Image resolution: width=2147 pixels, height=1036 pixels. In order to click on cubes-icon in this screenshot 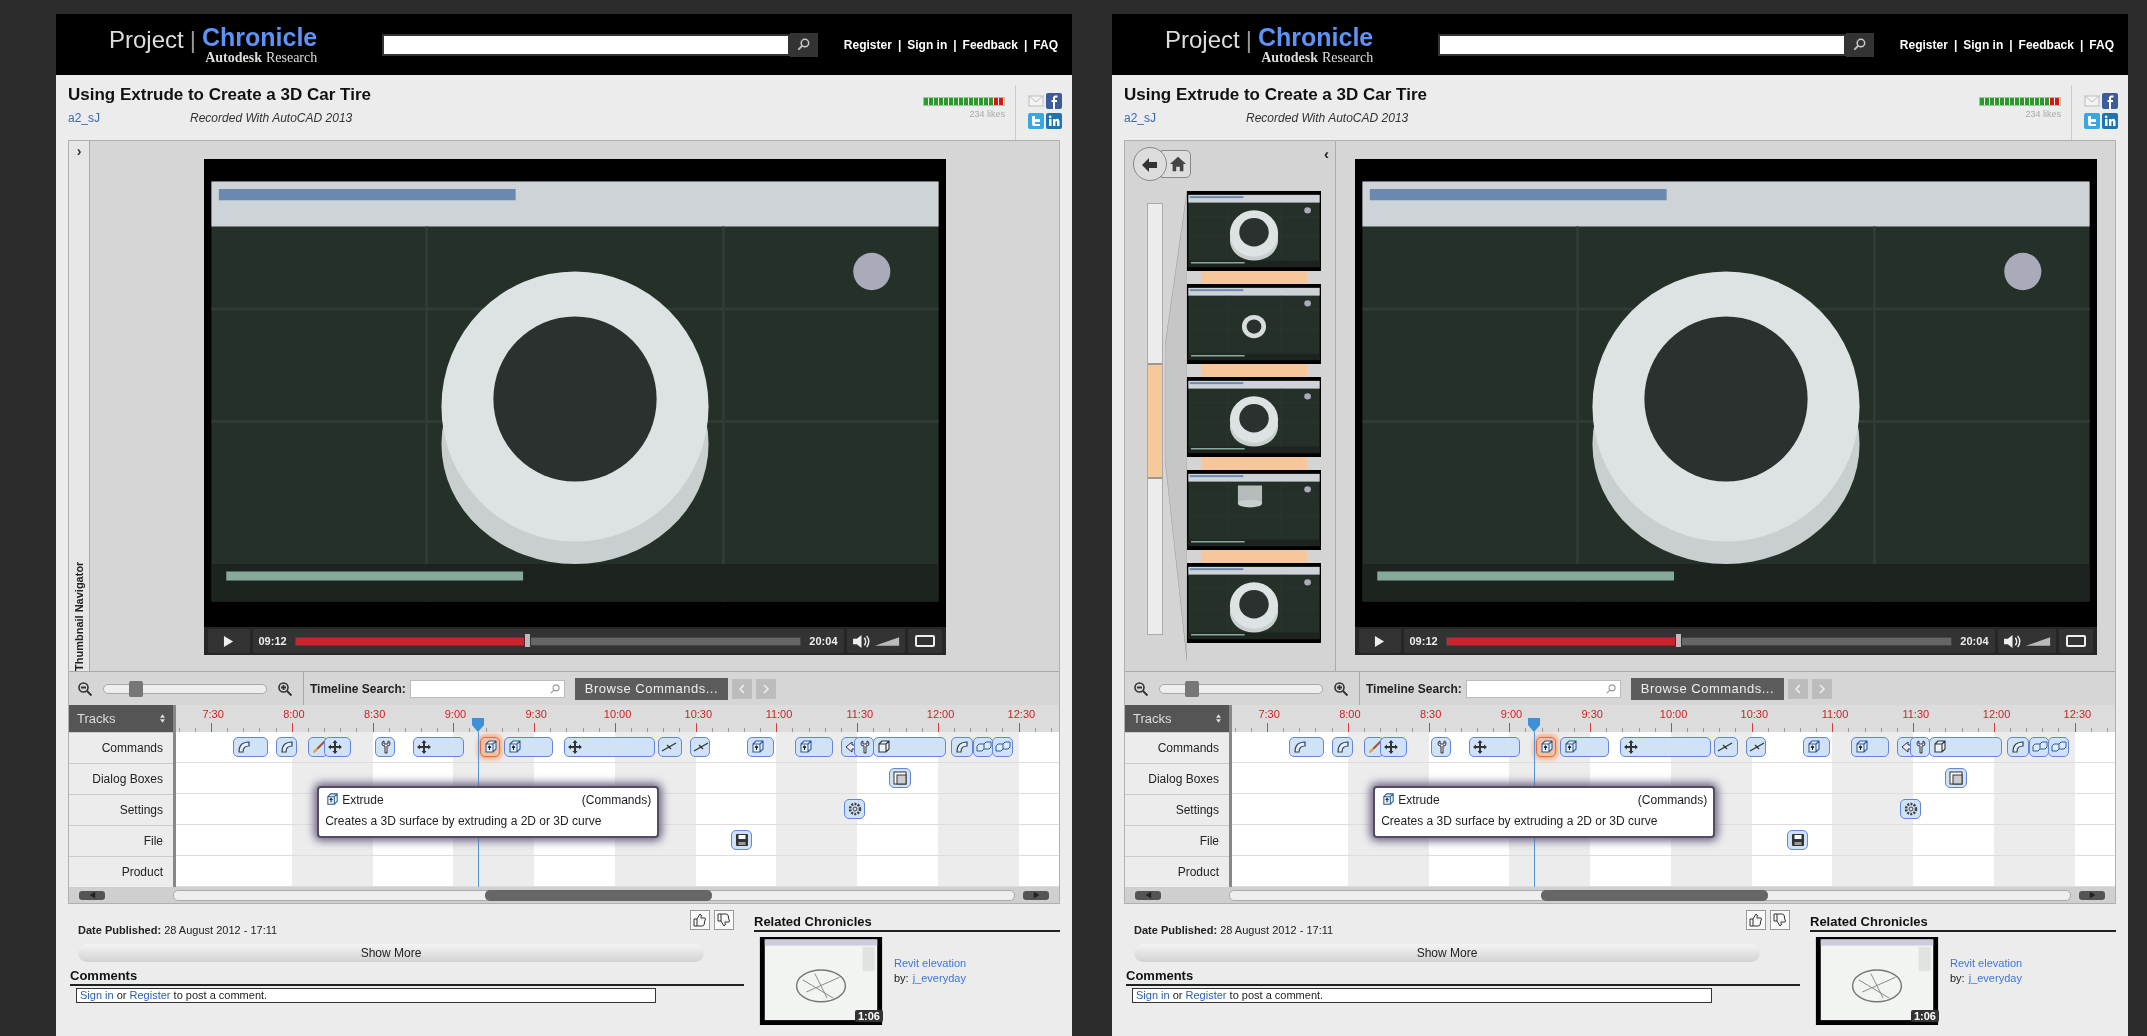, I will do `click(983, 747)`.